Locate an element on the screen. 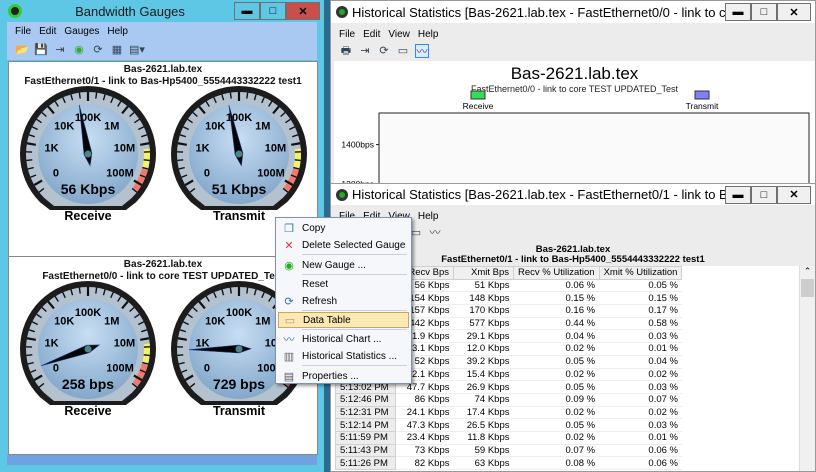 The height and width of the screenshot is (472, 816). table-icon: ▦ is located at coordinates (117, 50).